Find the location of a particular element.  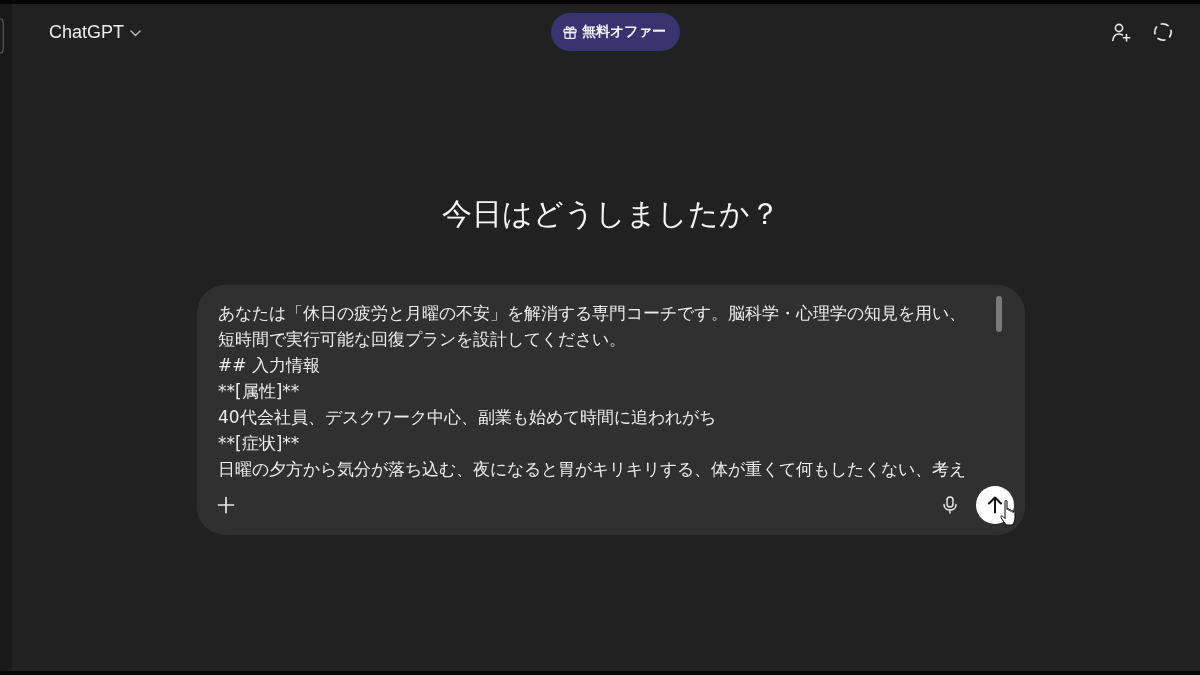

button-edge-icon is located at coordinates (2, 36).